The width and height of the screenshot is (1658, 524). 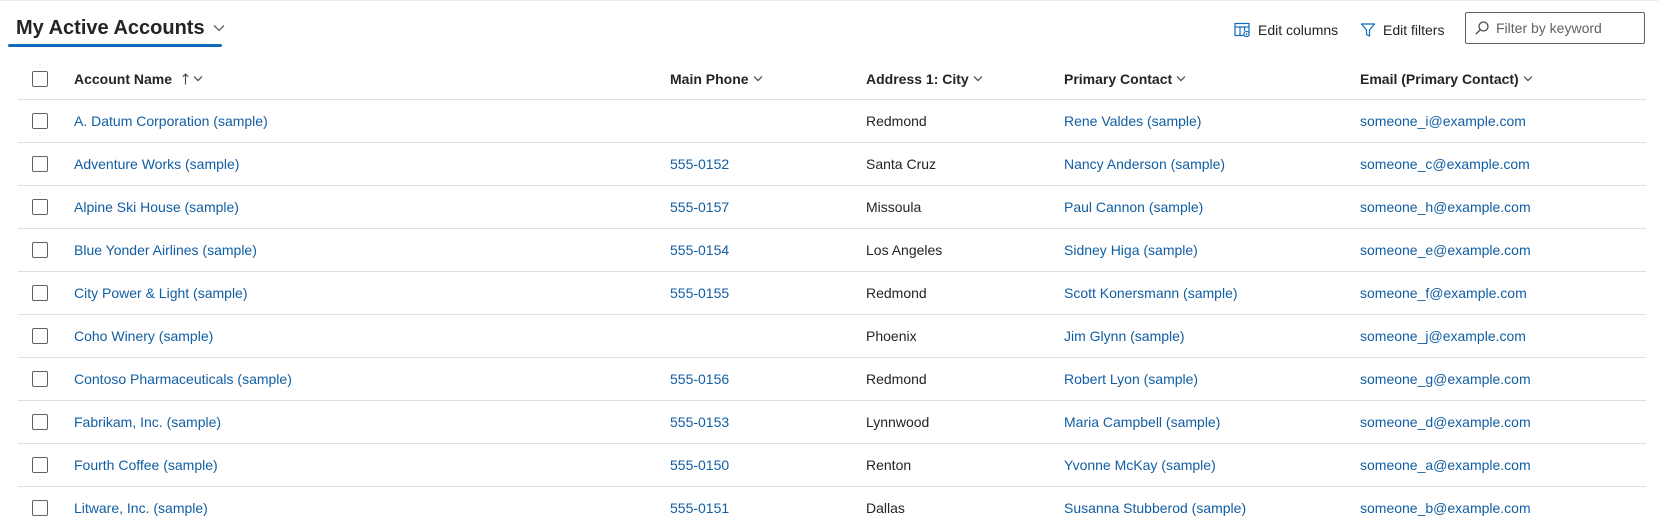 I want to click on city-cell: Renton, so click(x=889, y=465).